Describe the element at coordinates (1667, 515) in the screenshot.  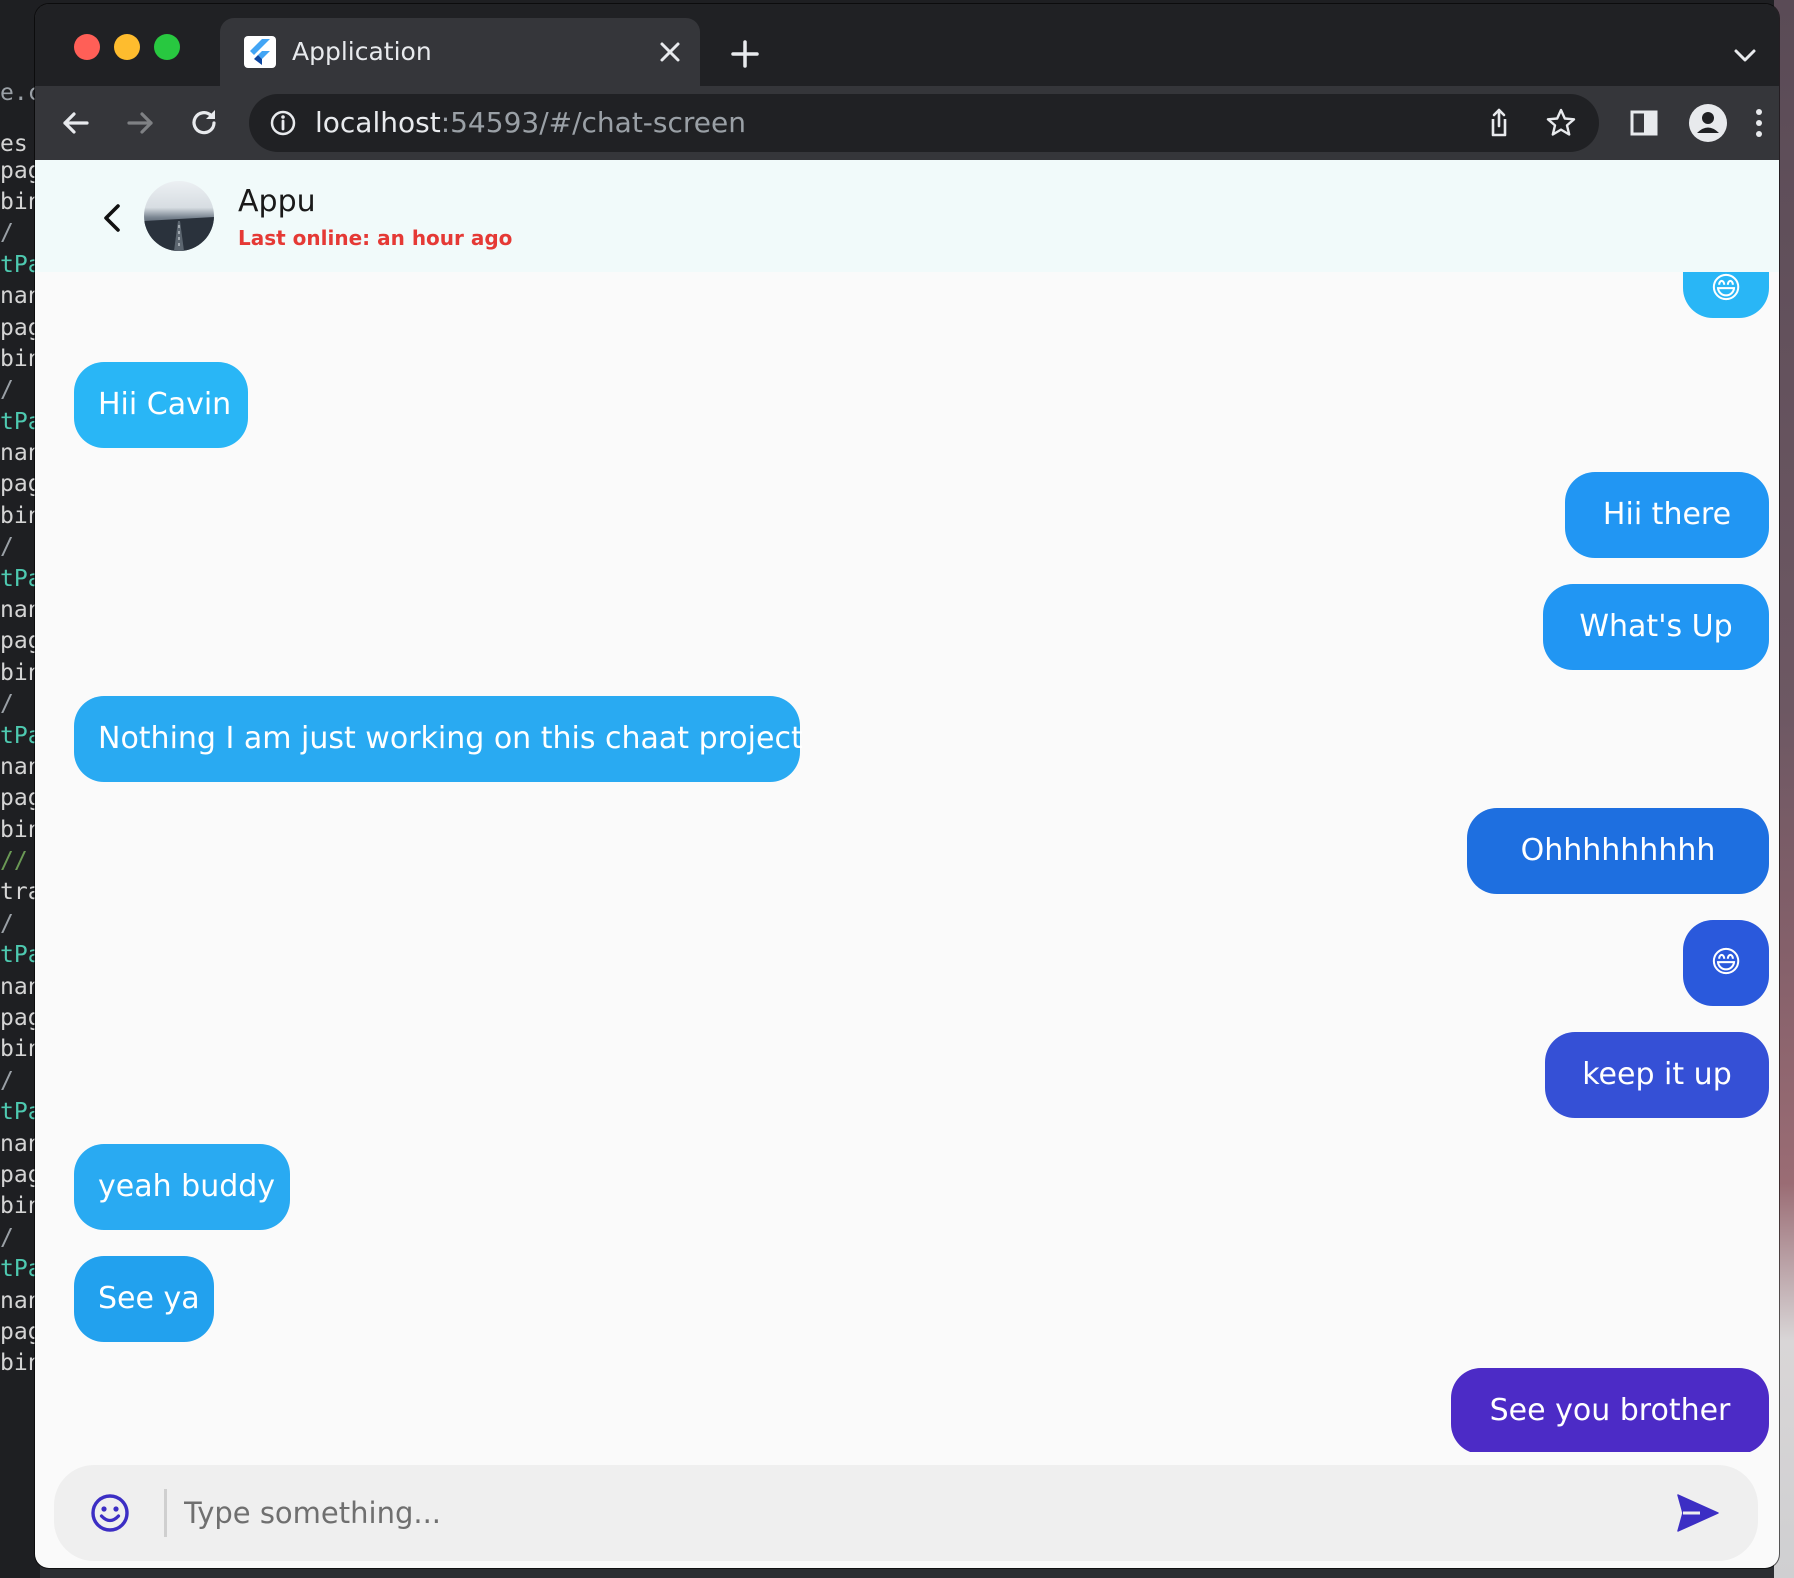
I see `message-bubble-sent: Hii there` at that location.